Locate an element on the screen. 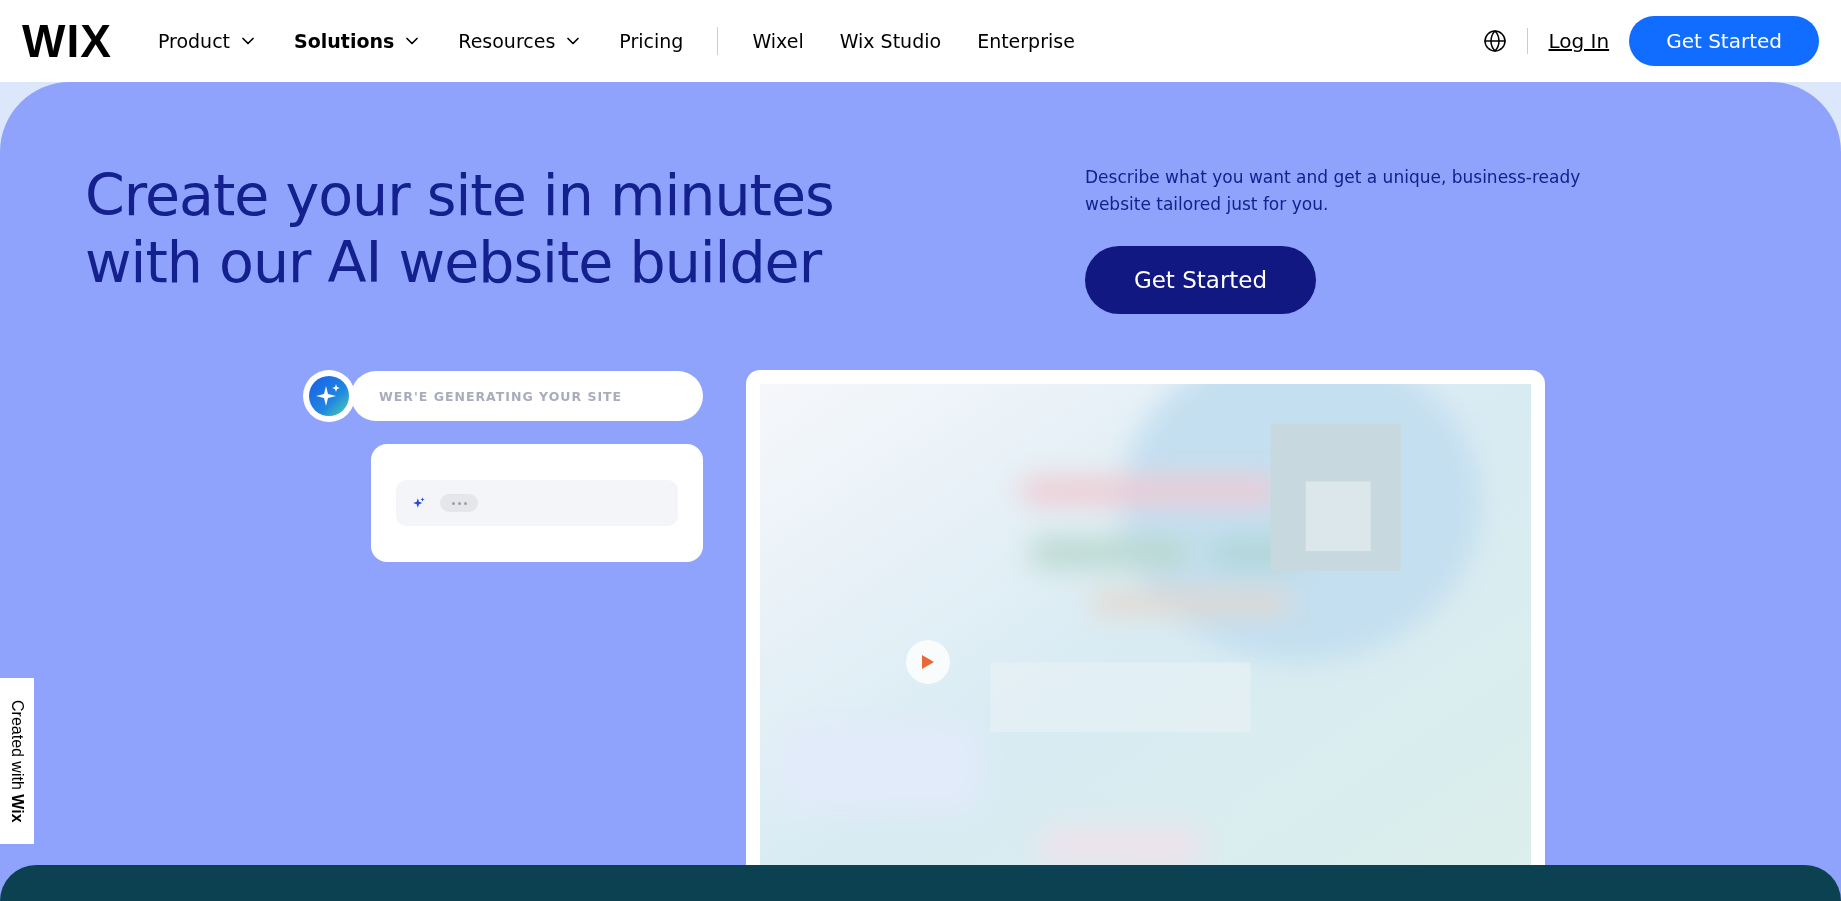 The height and width of the screenshot is (901, 1841). ai-avatar-icon is located at coordinates (329, 396).